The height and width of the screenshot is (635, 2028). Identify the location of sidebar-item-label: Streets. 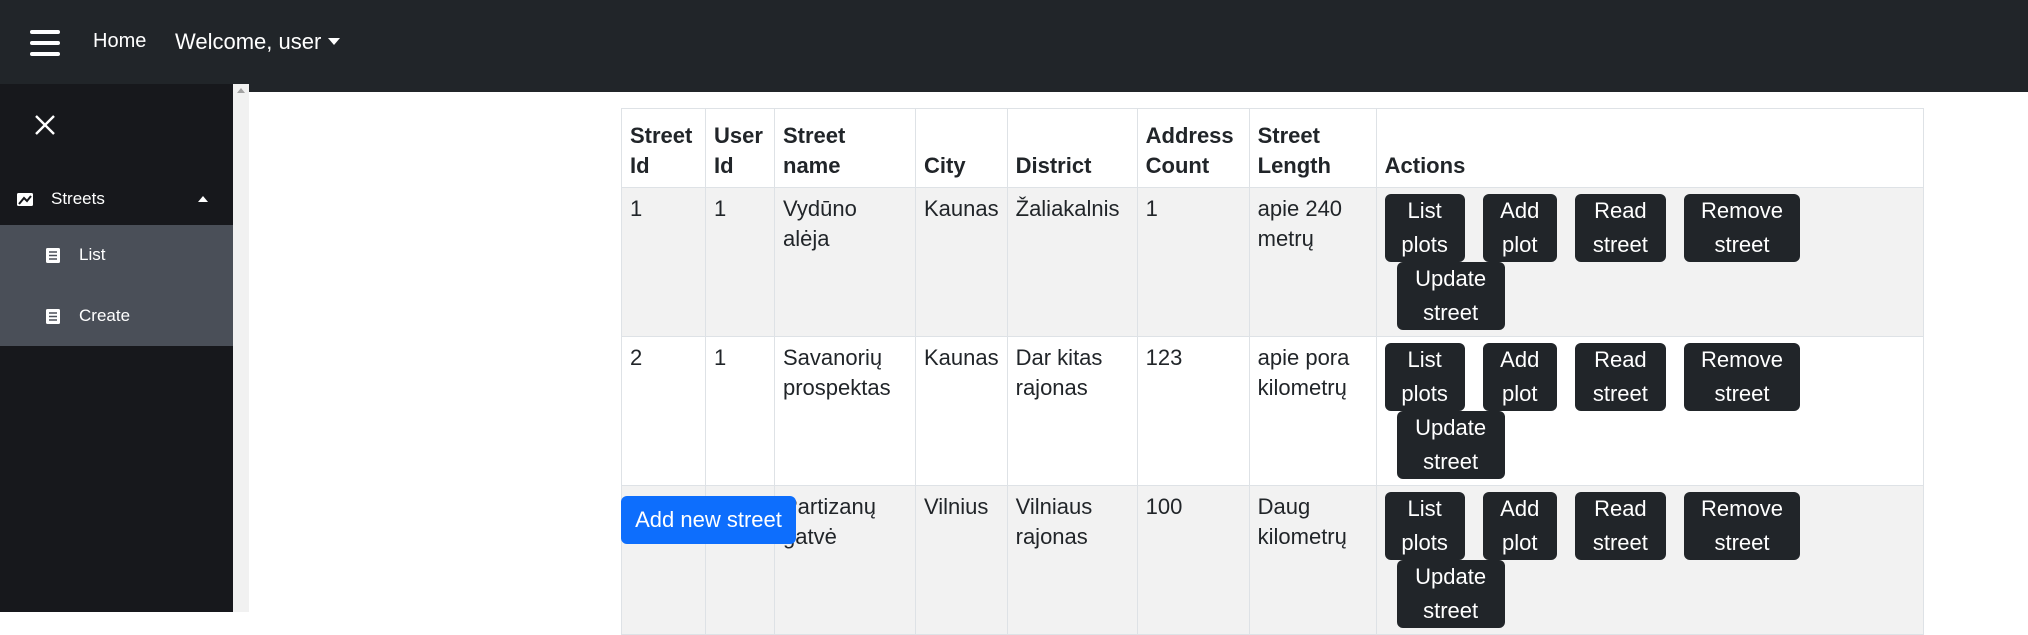
(78, 198).